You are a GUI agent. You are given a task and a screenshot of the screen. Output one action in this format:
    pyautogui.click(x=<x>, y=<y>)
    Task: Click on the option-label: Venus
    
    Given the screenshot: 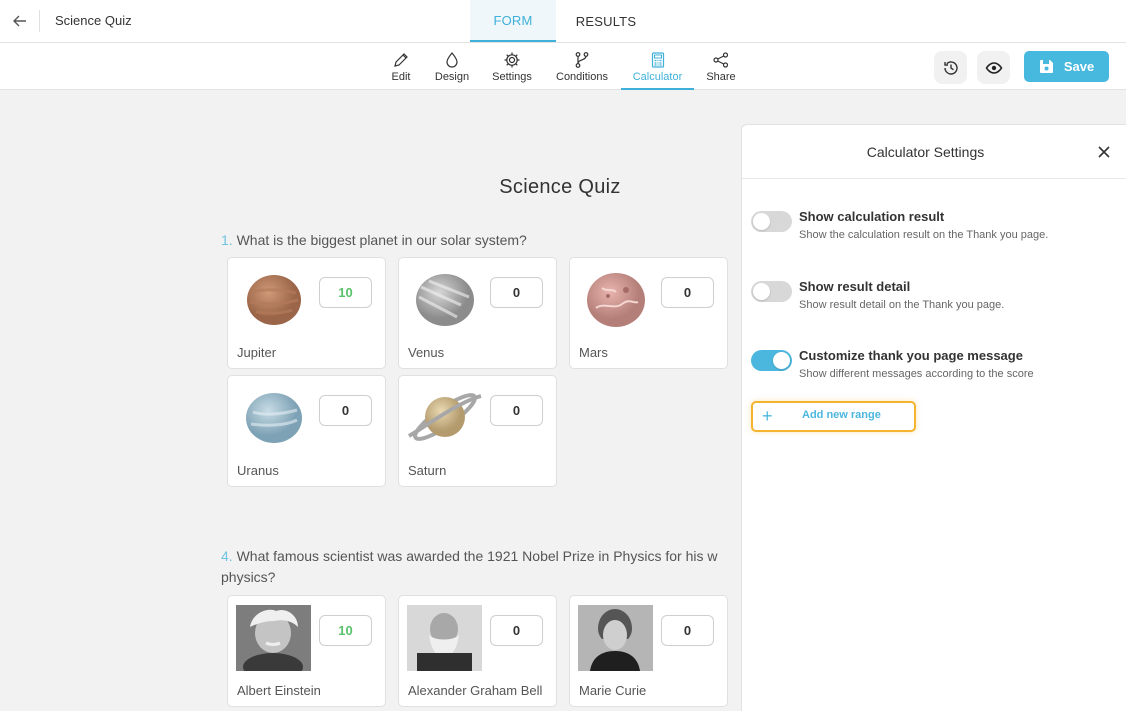 What is the action you would take?
    pyautogui.click(x=426, y=352)
    